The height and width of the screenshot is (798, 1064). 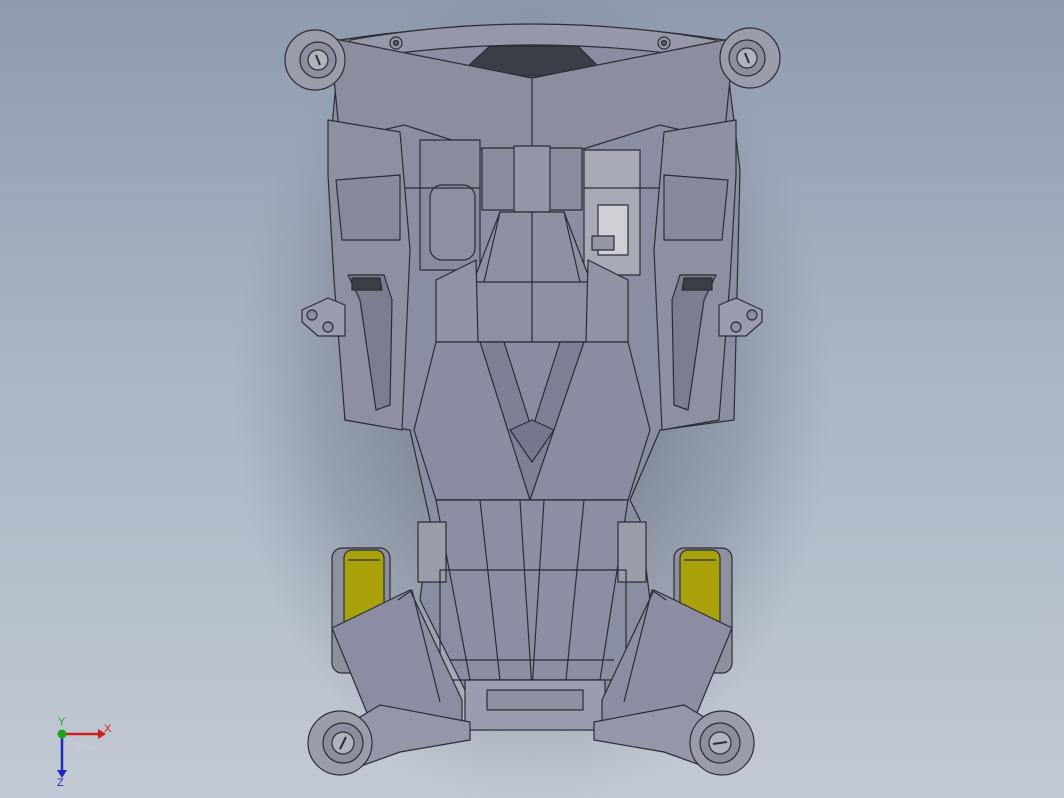 What do you see at coordinates (340, 743) in the screenshot?
I see `rear-left-roller` at bounding box center [340, 743].